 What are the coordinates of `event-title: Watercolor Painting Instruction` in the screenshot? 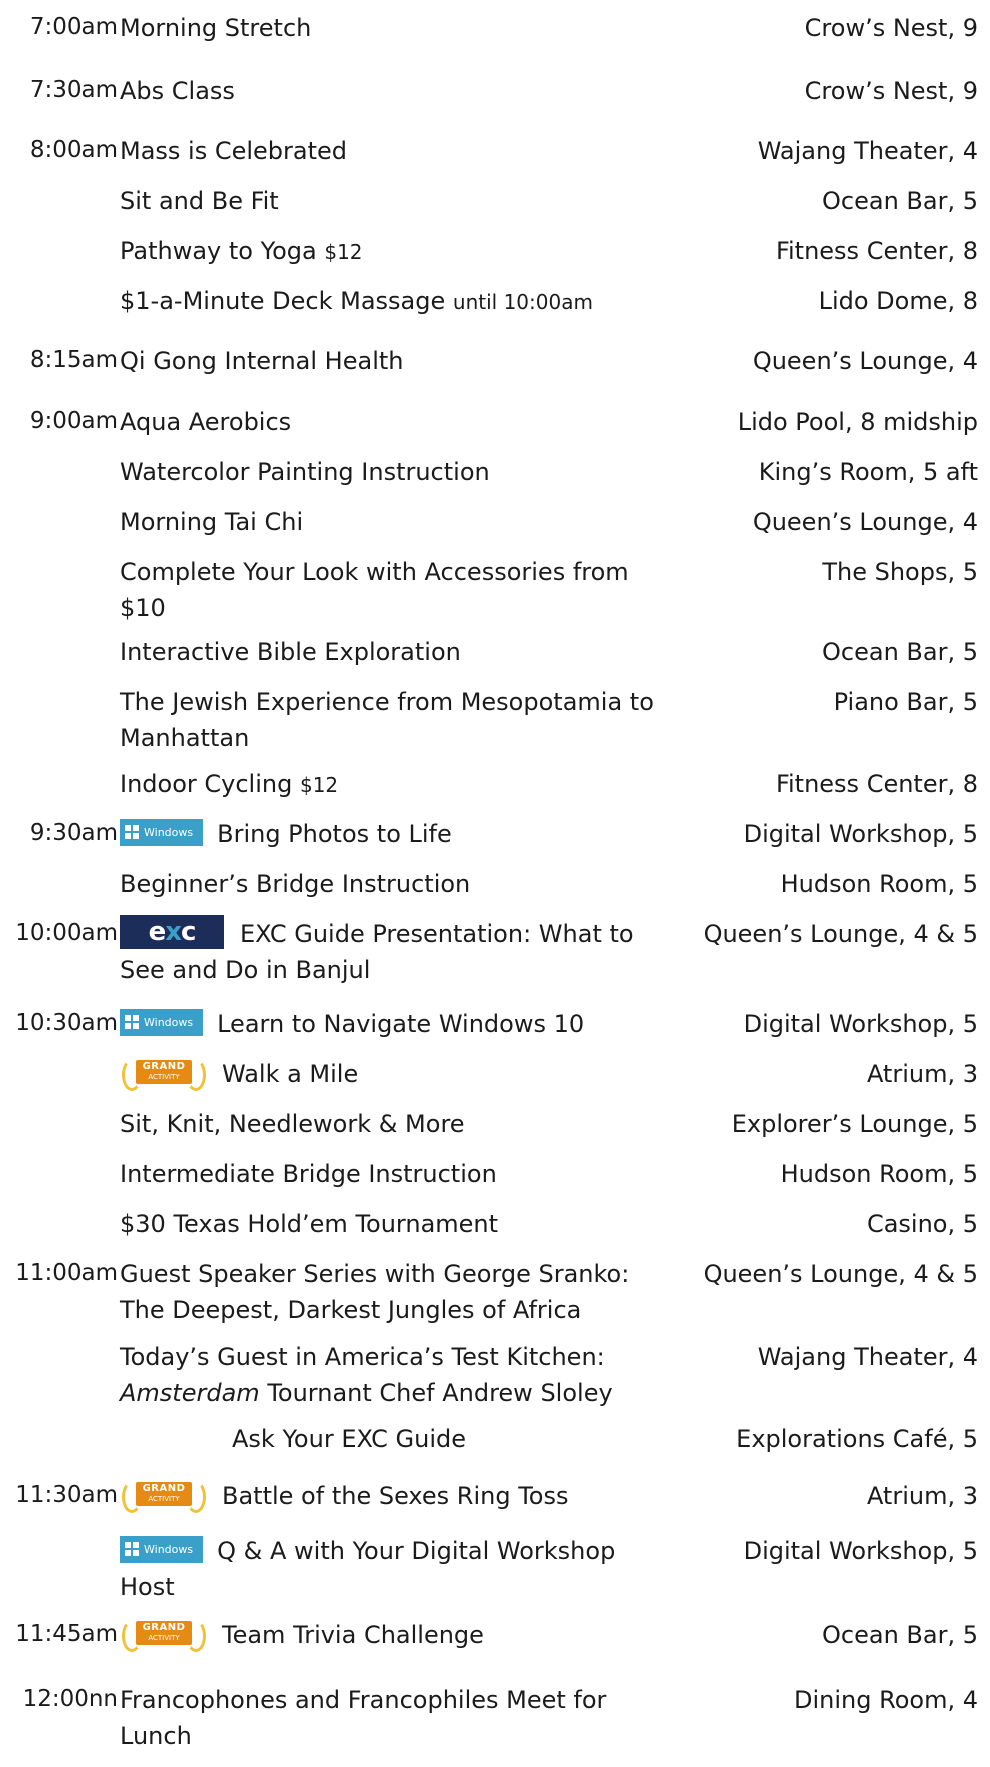 It's located at (305, 472).